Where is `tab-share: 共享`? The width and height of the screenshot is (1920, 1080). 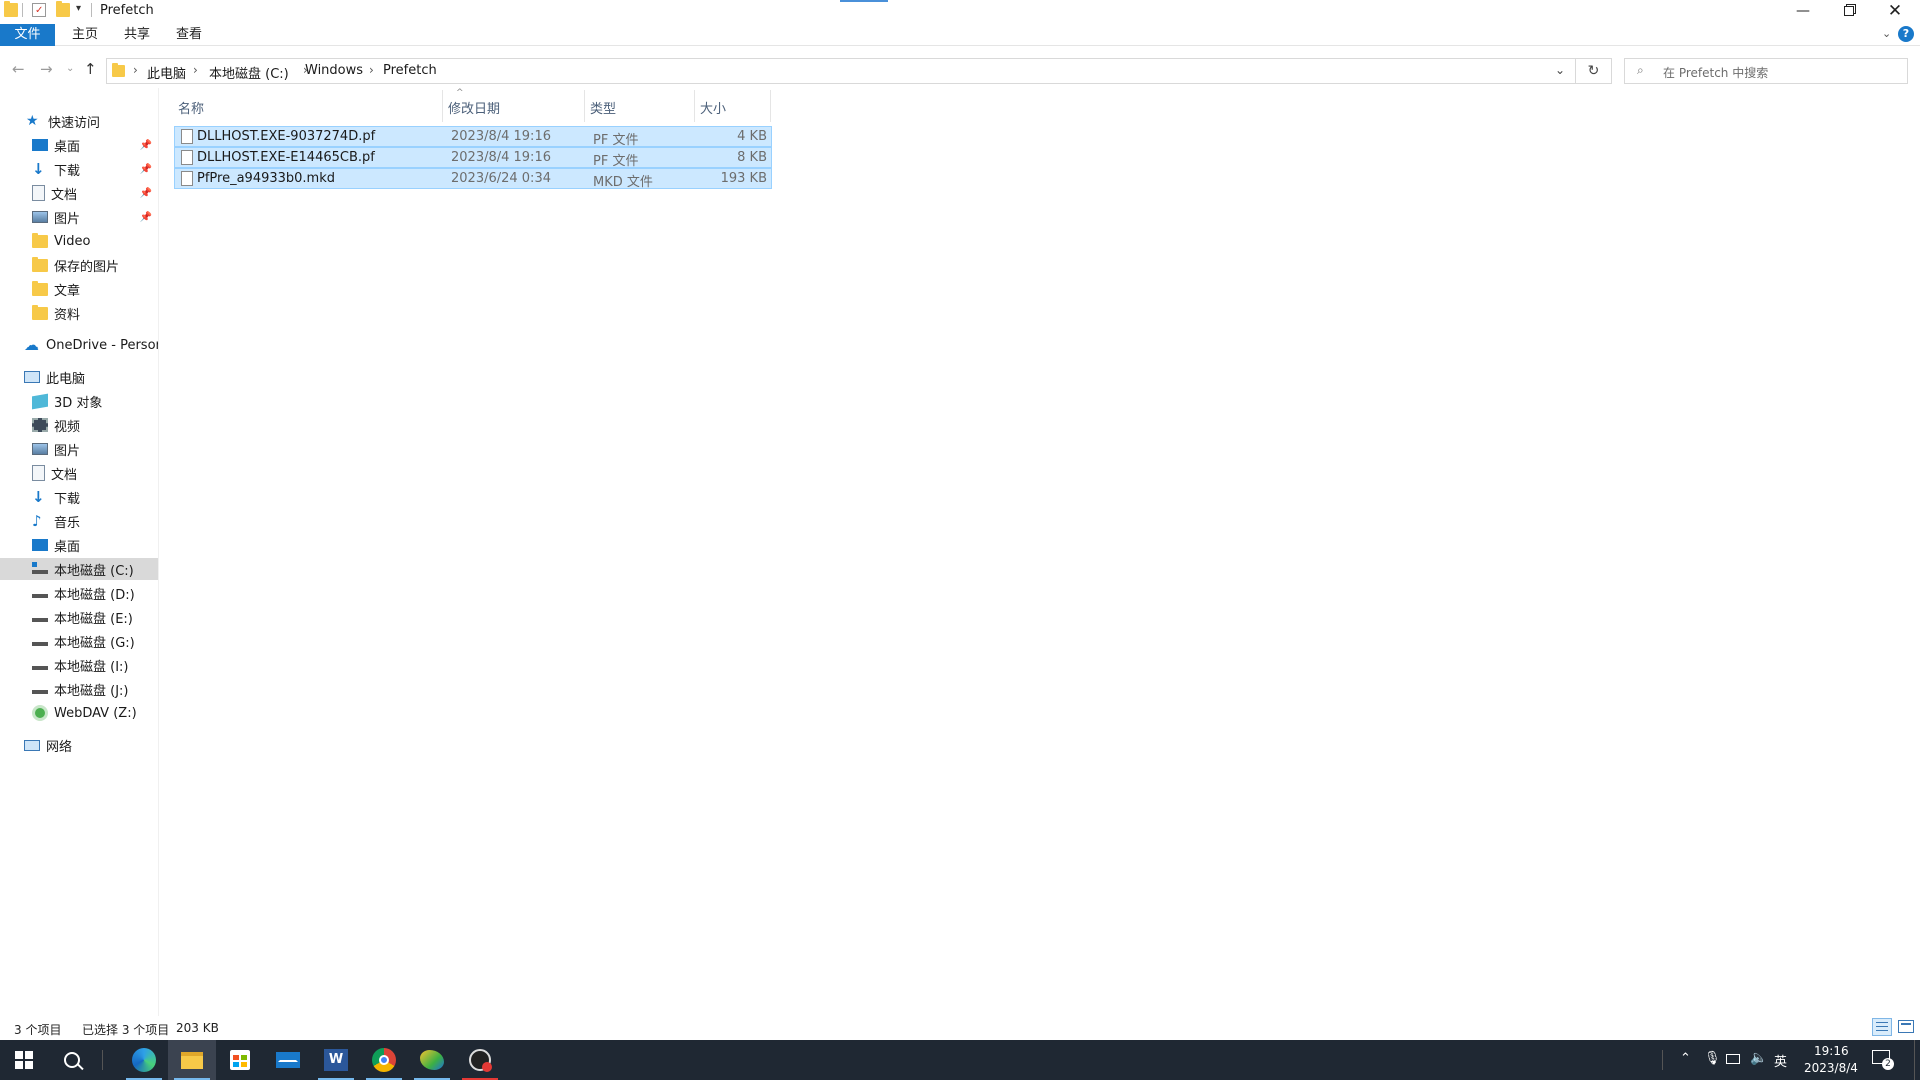
tab-share: 共享 is located at coordinates (137, 35).